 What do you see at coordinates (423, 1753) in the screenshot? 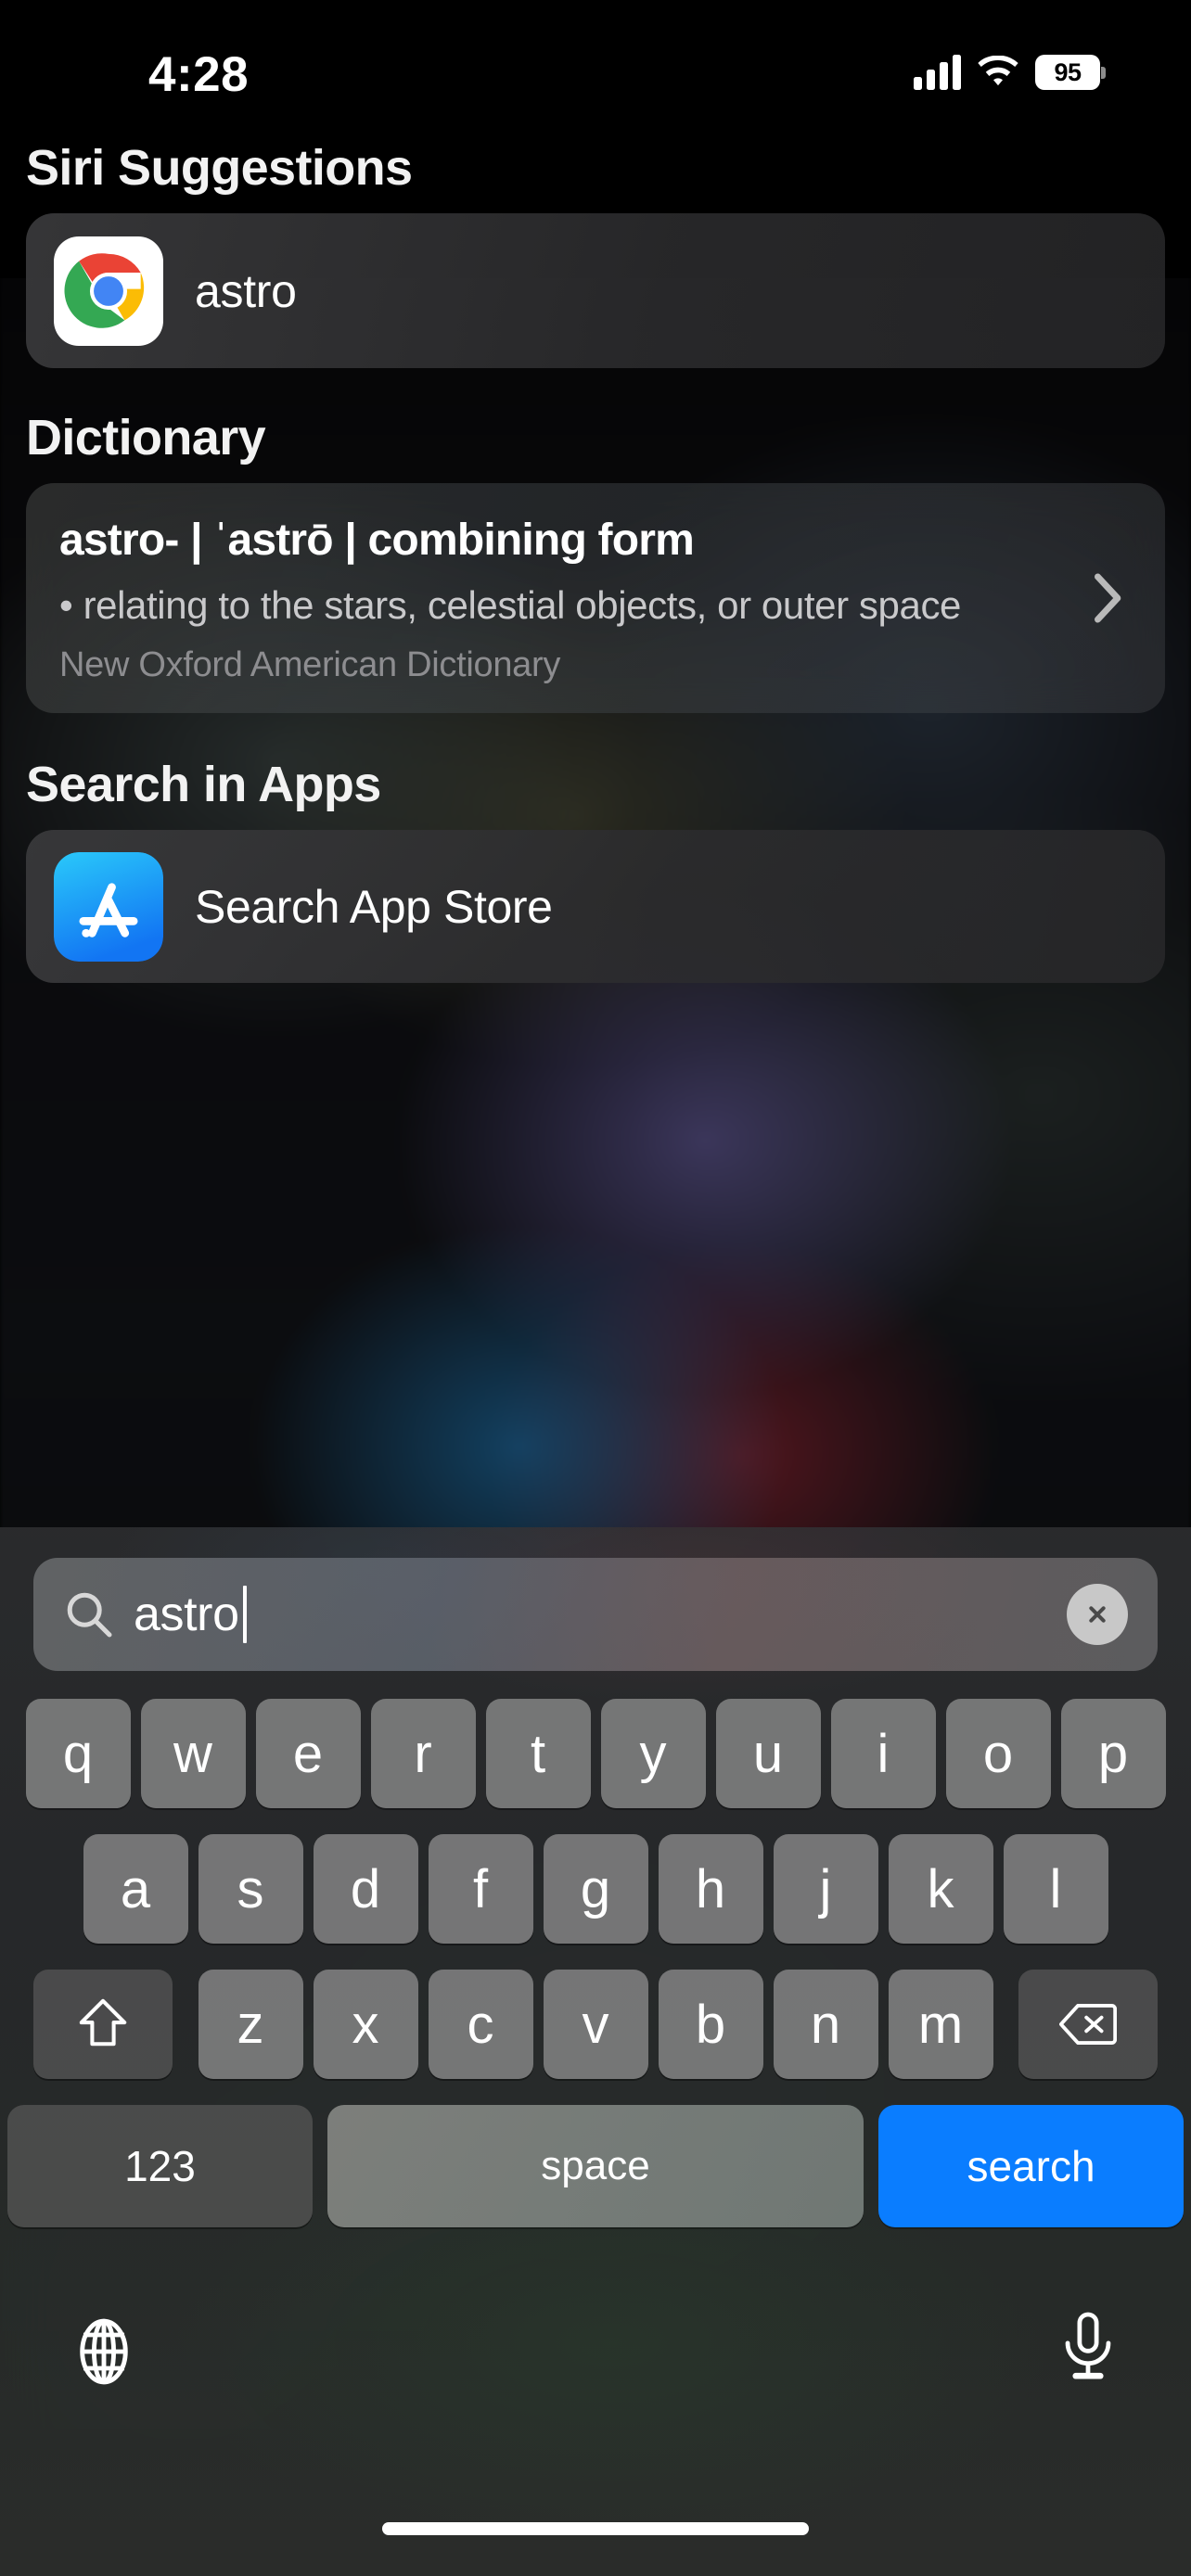
I see `key-r: r` at bounding box center [423, 1753].